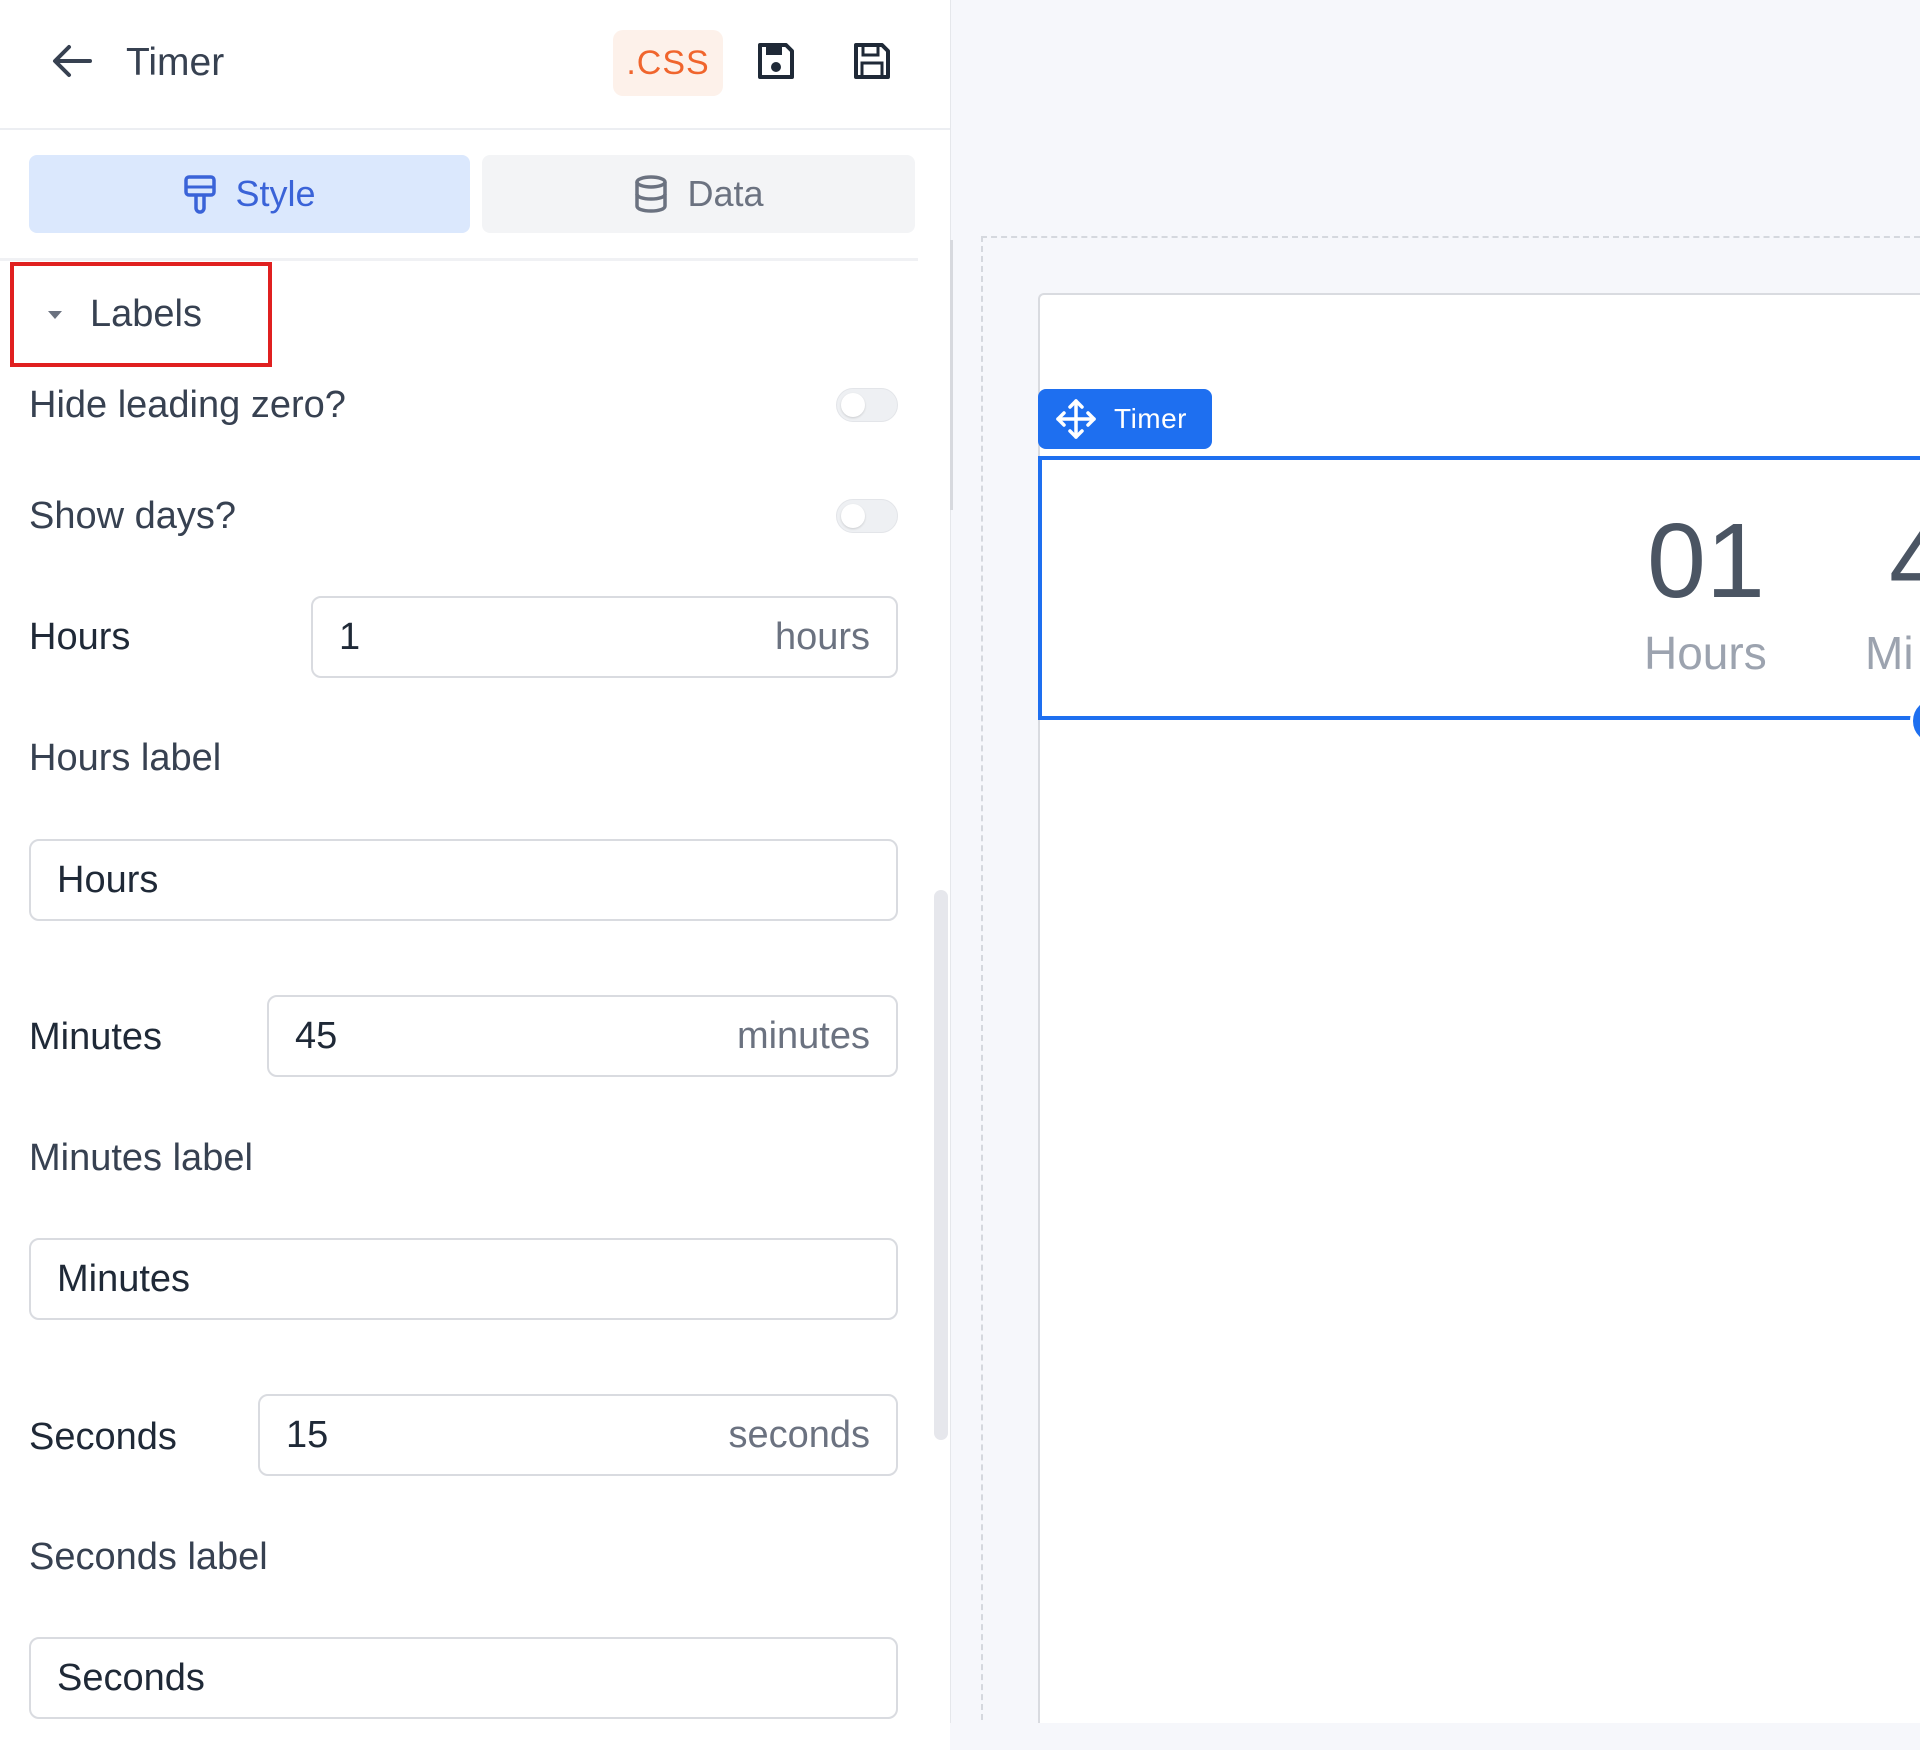 Image resolution: width=1920 pixels, height=1750 pixels. What do you see at coordinates (604, 637) in the screenshot?
I see `hours-input: 1 hours` at bounding box center [604, 637].